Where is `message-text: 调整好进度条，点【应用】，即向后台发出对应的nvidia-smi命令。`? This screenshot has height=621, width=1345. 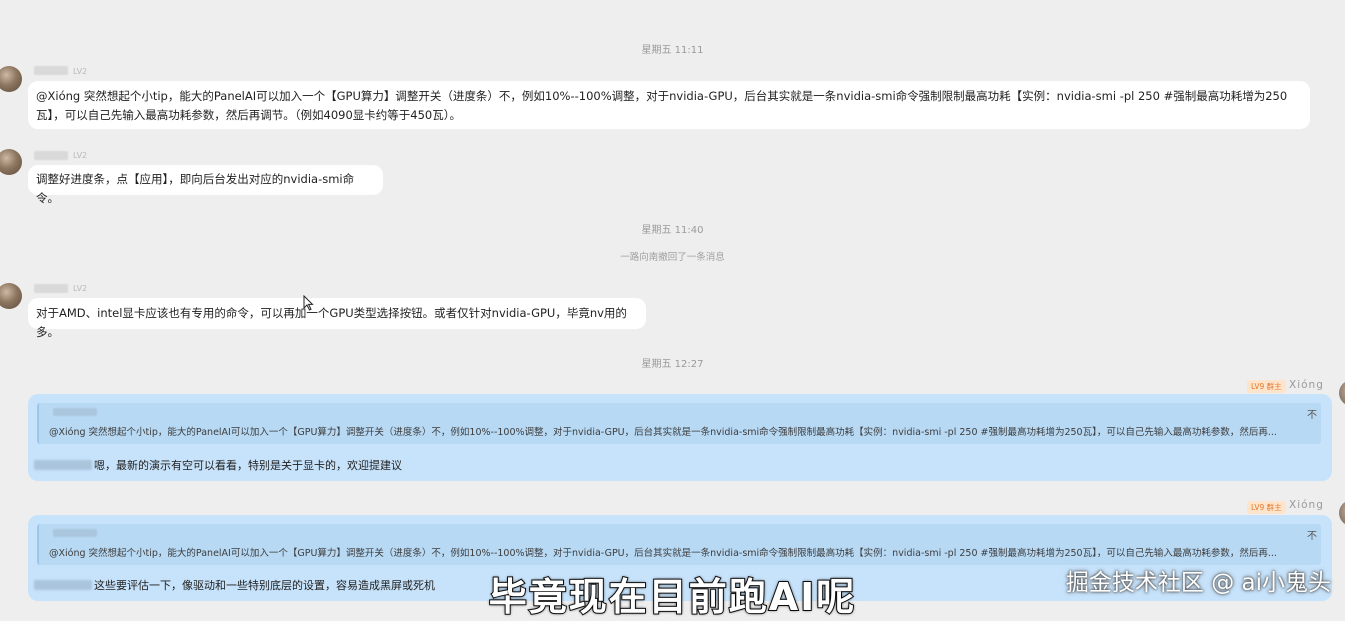 message-text: 调整好进度条，点【应用】，即向后台发出对应的nvidia-smi命令。 is located at coordinates (195, 188).